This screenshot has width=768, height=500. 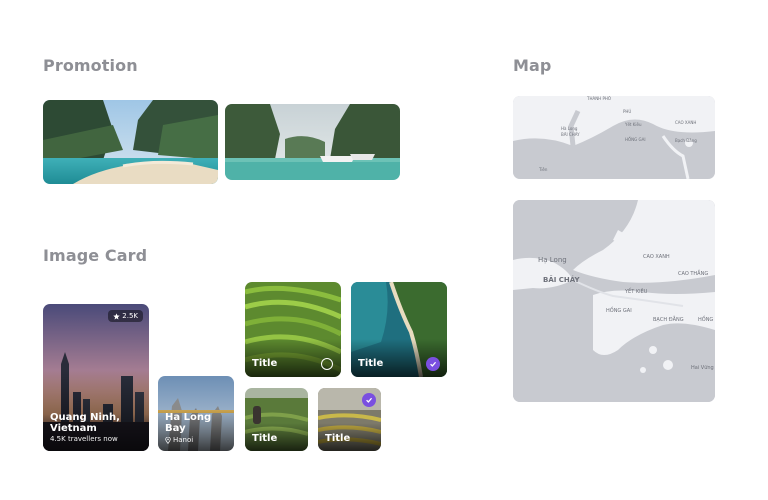 What do you see at coordinates (188, 423) in the screenshot?
I see `card-title: Ha Long Bay` at bounding box center [188, 423].